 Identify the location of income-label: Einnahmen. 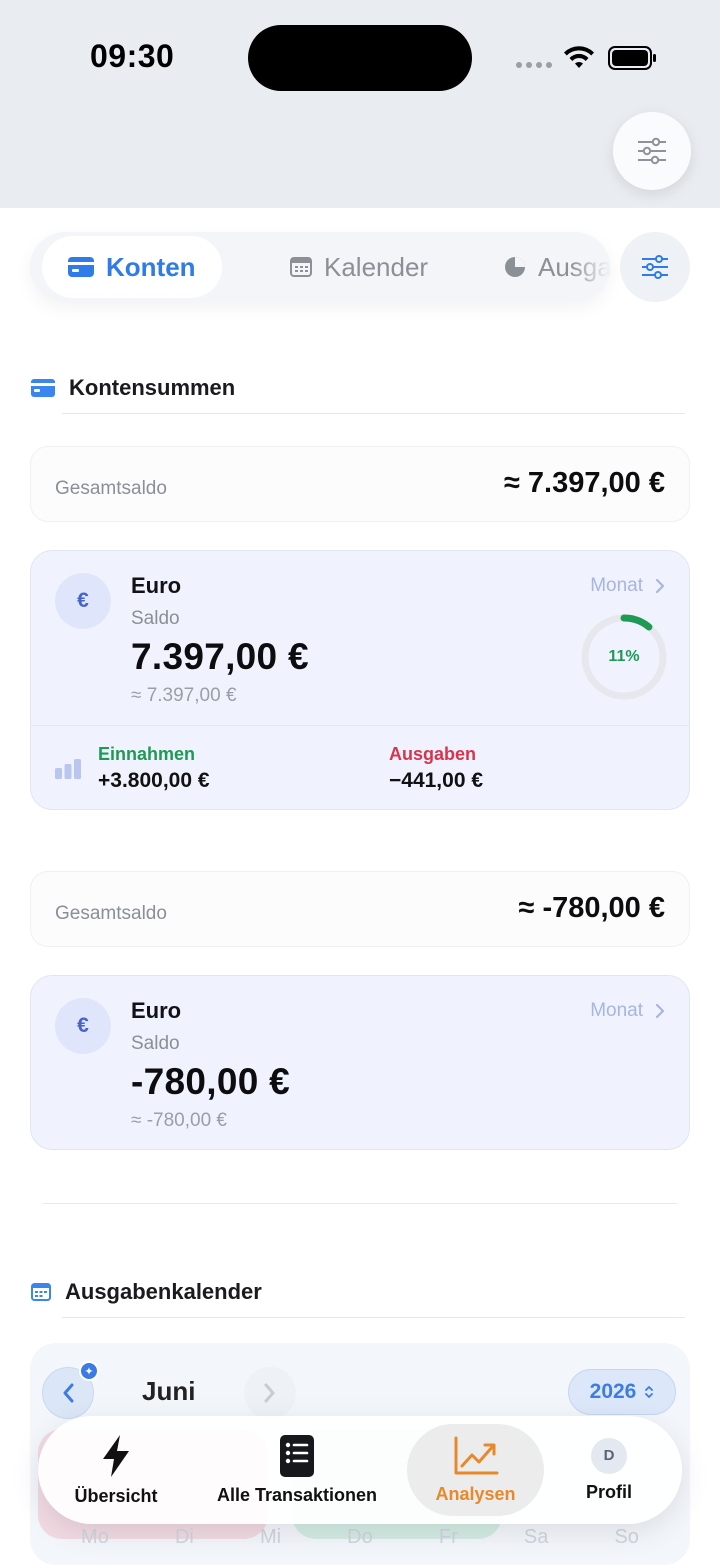
(147, 754).